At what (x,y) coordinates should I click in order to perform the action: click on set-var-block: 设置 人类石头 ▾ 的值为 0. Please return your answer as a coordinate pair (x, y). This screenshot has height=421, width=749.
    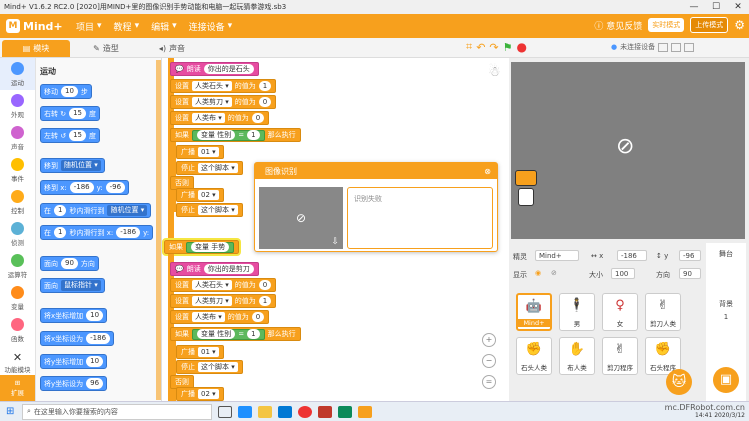
    Looking at the image, I should click on (223, 285).